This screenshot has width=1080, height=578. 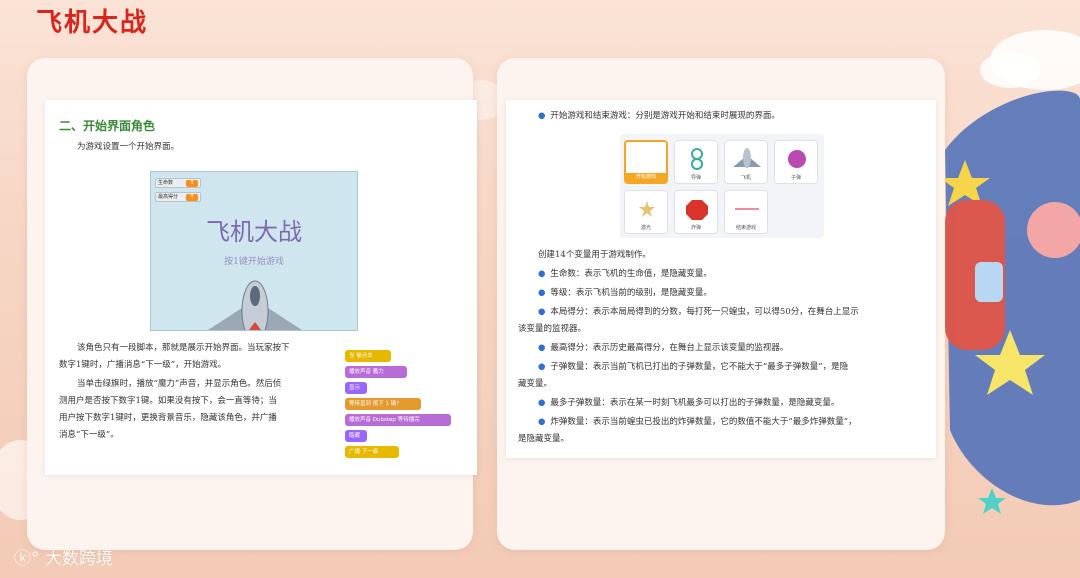 I want to click on variable-label: 生命数, so click(x=166, y=183).